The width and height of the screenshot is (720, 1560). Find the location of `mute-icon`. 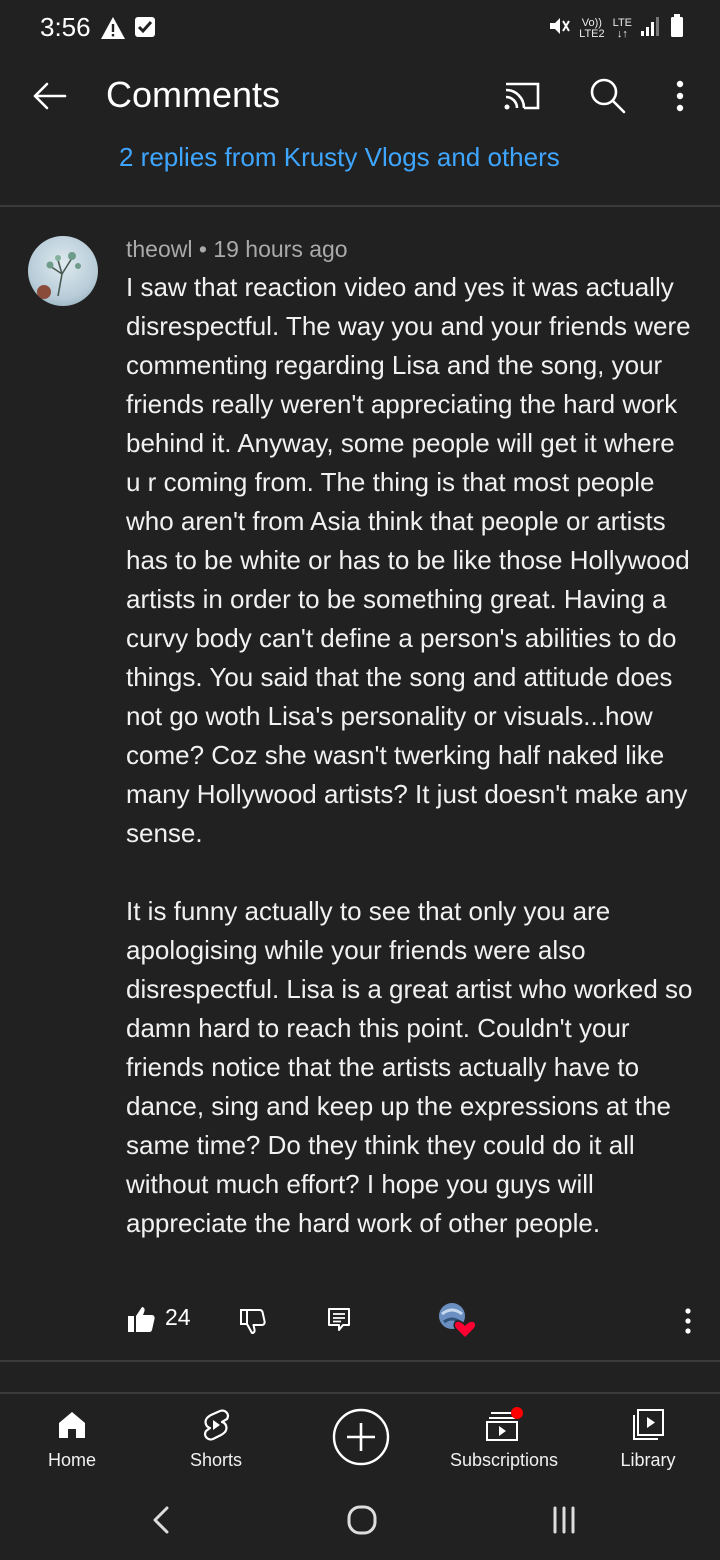

mute-icon is located at coordinates (559, 28).